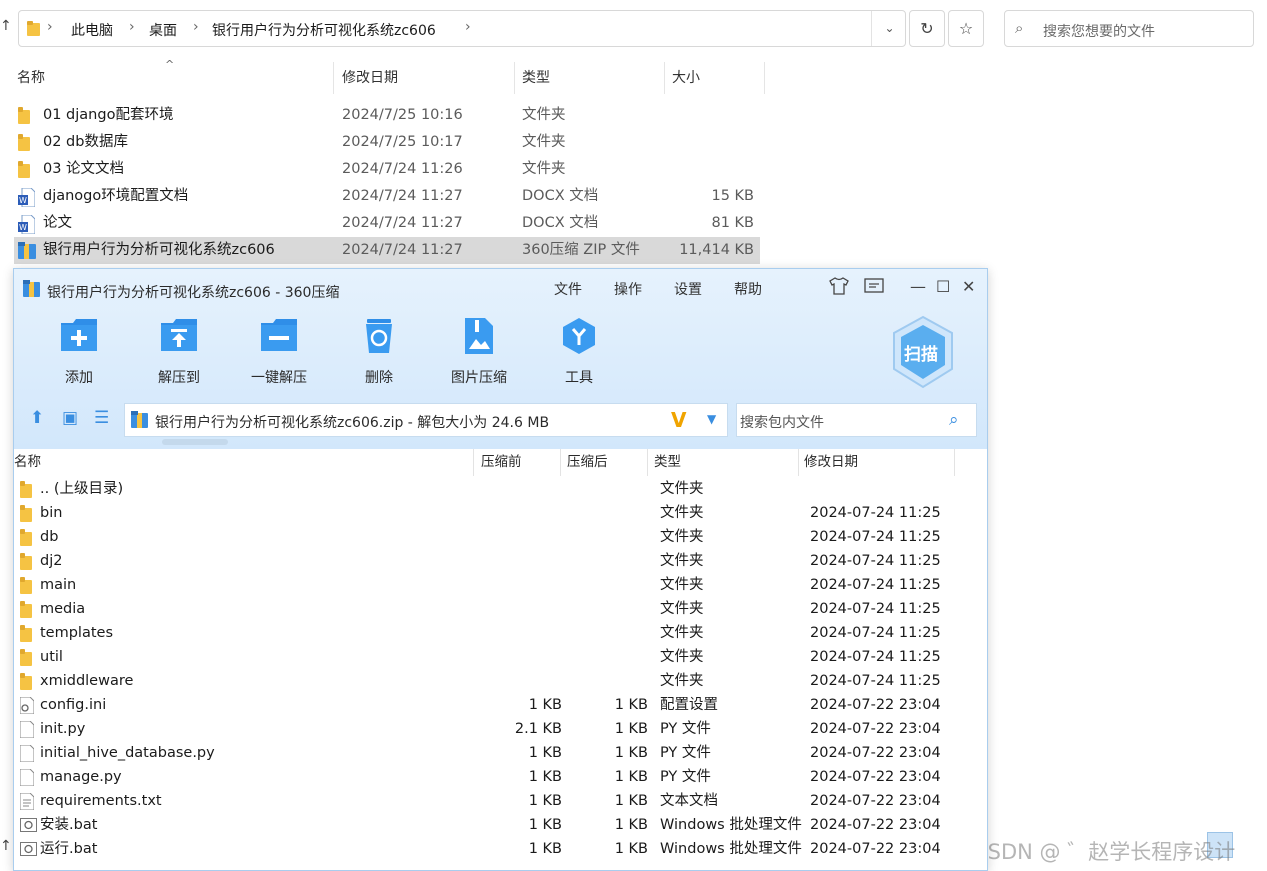 This screenshot has height=871, width=1267. What do you see at coordinates (711, 419) in the screenshot?
I see `path-dropdown-icon: ▼` at bounding box center [711, 419].